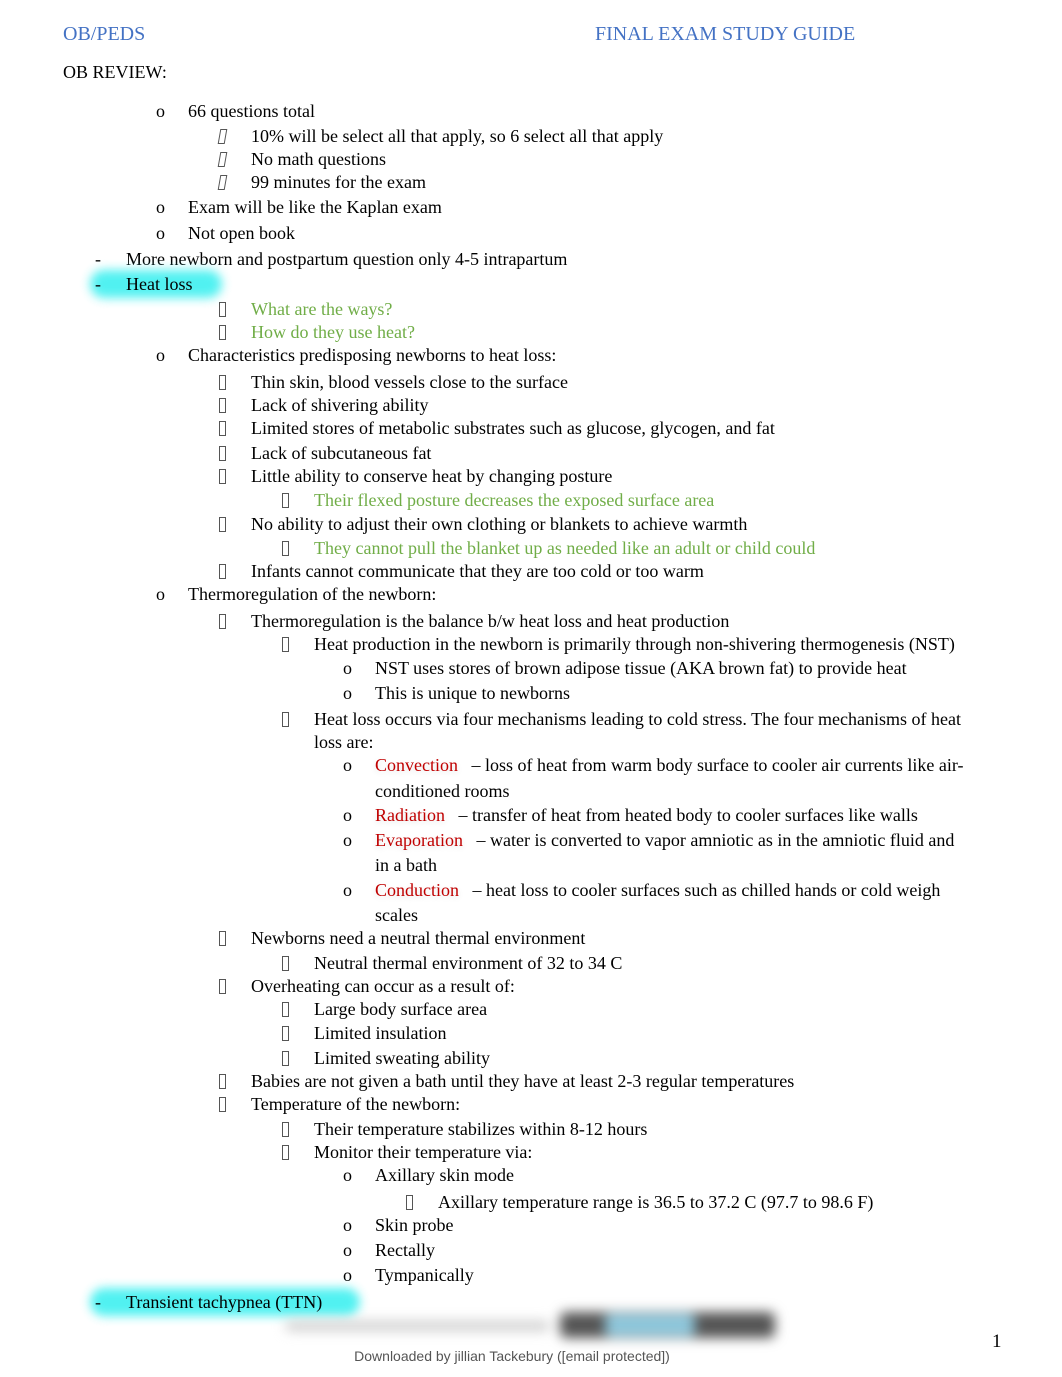 The height and width of the screenshot is (1377, 1062). I want to click on outline-item-text: Temperature of the newborn:, so click(356, 1104).